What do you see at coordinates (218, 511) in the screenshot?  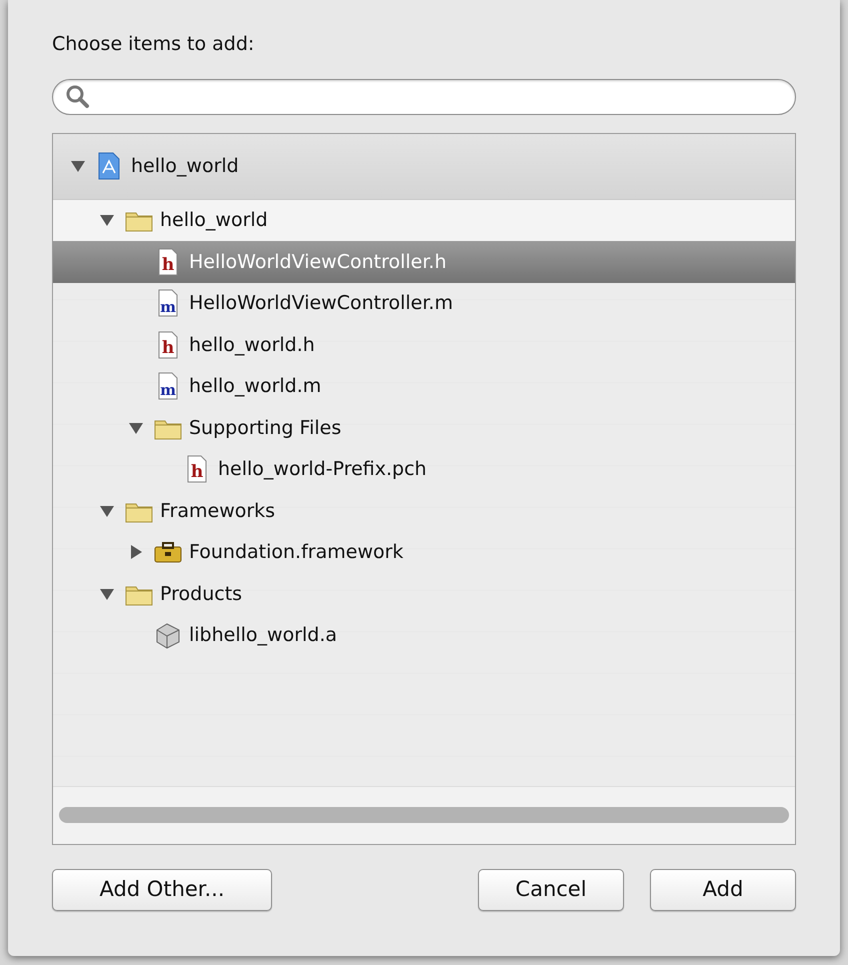 I see `item-label: Frameworks` at bounding box center [218, 511].